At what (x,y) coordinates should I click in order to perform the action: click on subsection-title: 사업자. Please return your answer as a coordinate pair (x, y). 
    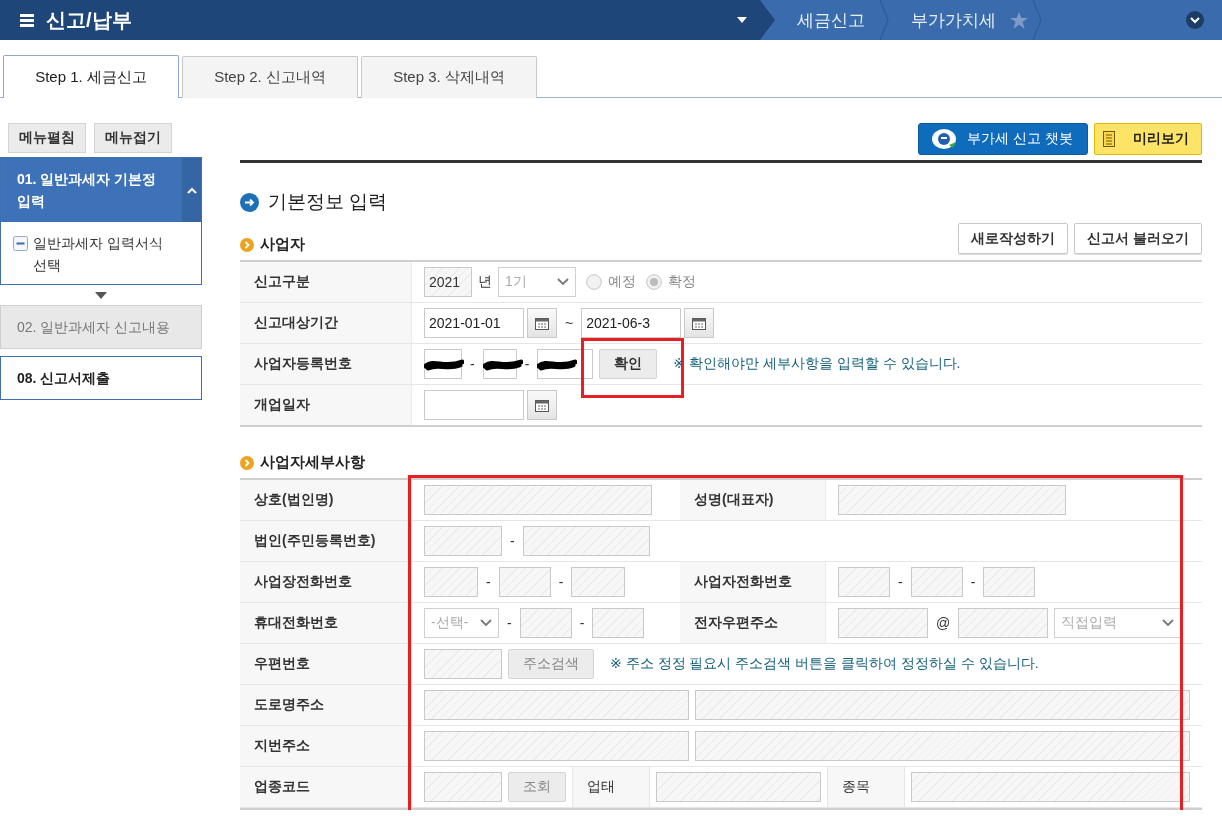
    Looking at the image, I should click on (282, 244).